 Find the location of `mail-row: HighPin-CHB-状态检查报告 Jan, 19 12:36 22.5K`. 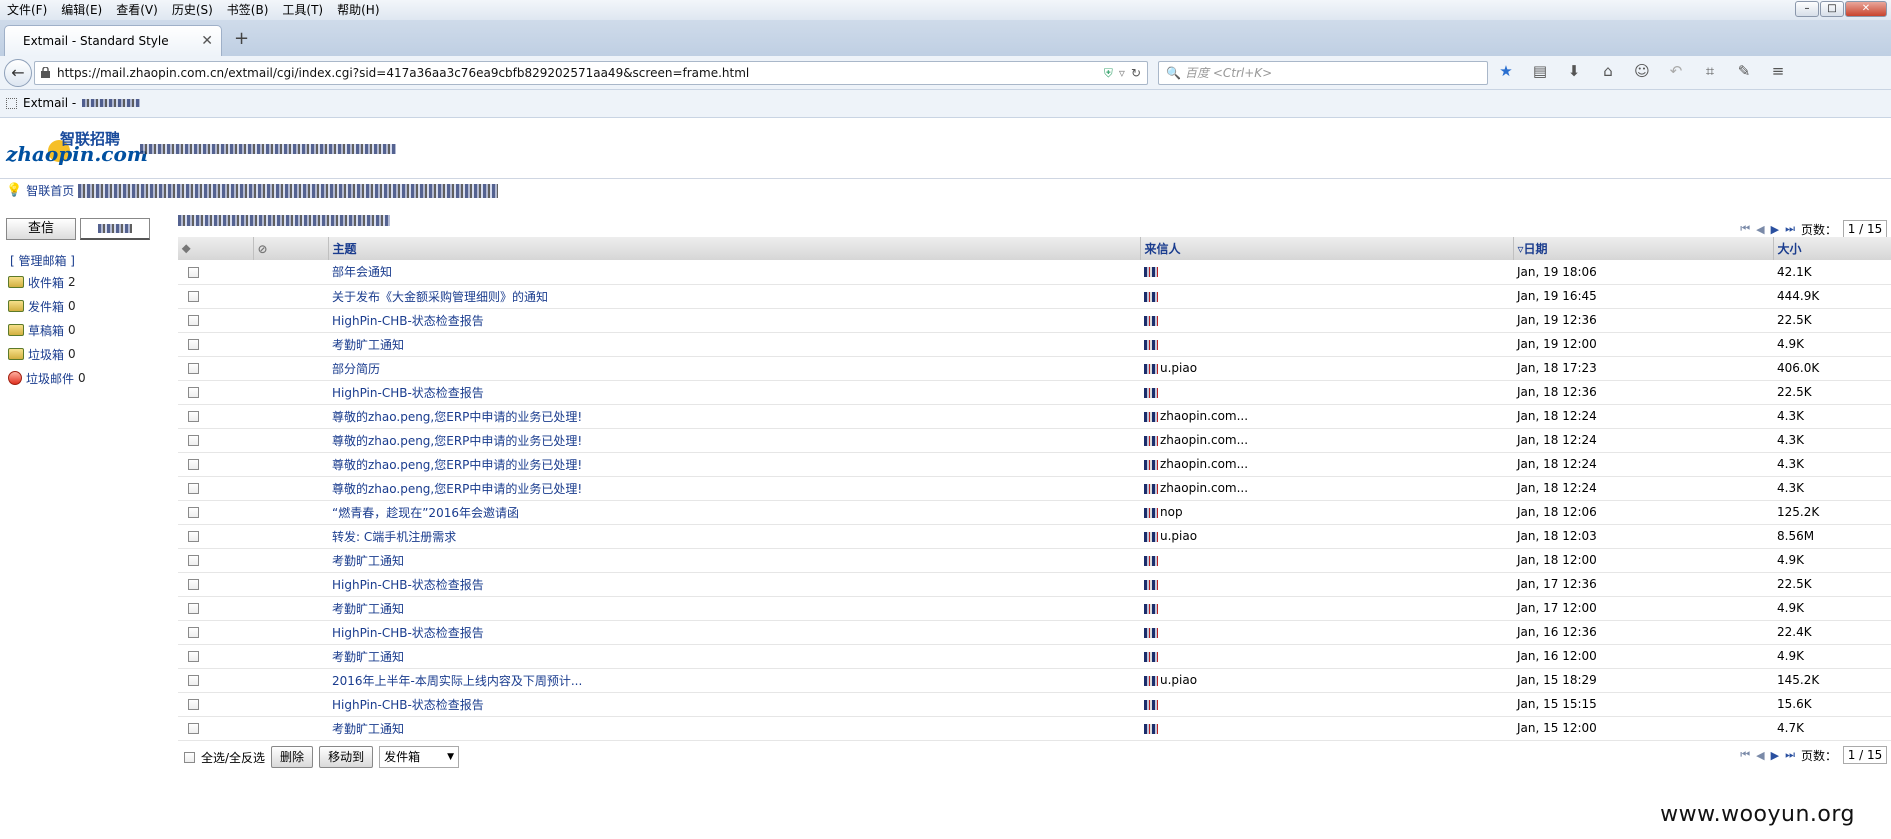

mail-row: HighPin-CHB-状态检查报告 Jan, 19 12:36 22.5K is located at coordinates (1034, 320).